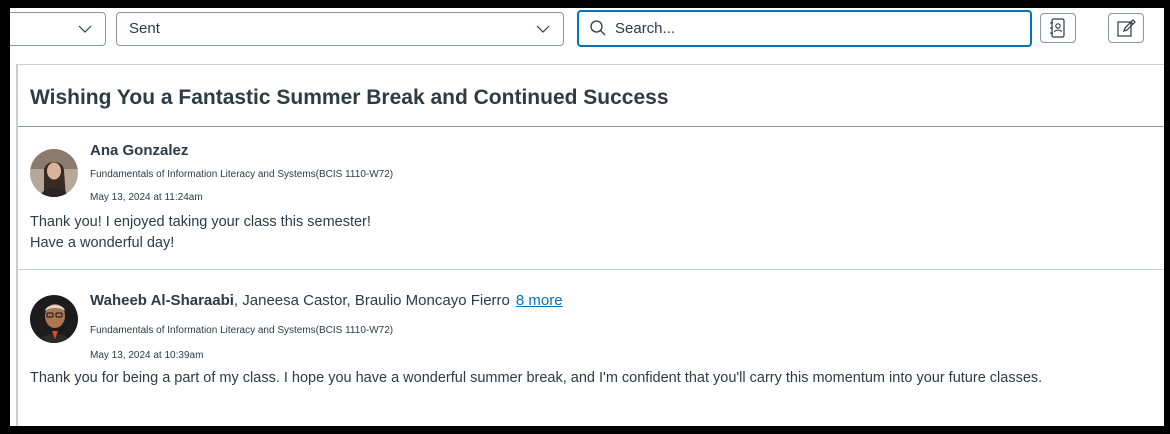  What do you see at coordinates (147, 355) in the screenshot?
I see `message-date: May 13, 2024 at 10:39am` at bounding box center [147, 355].